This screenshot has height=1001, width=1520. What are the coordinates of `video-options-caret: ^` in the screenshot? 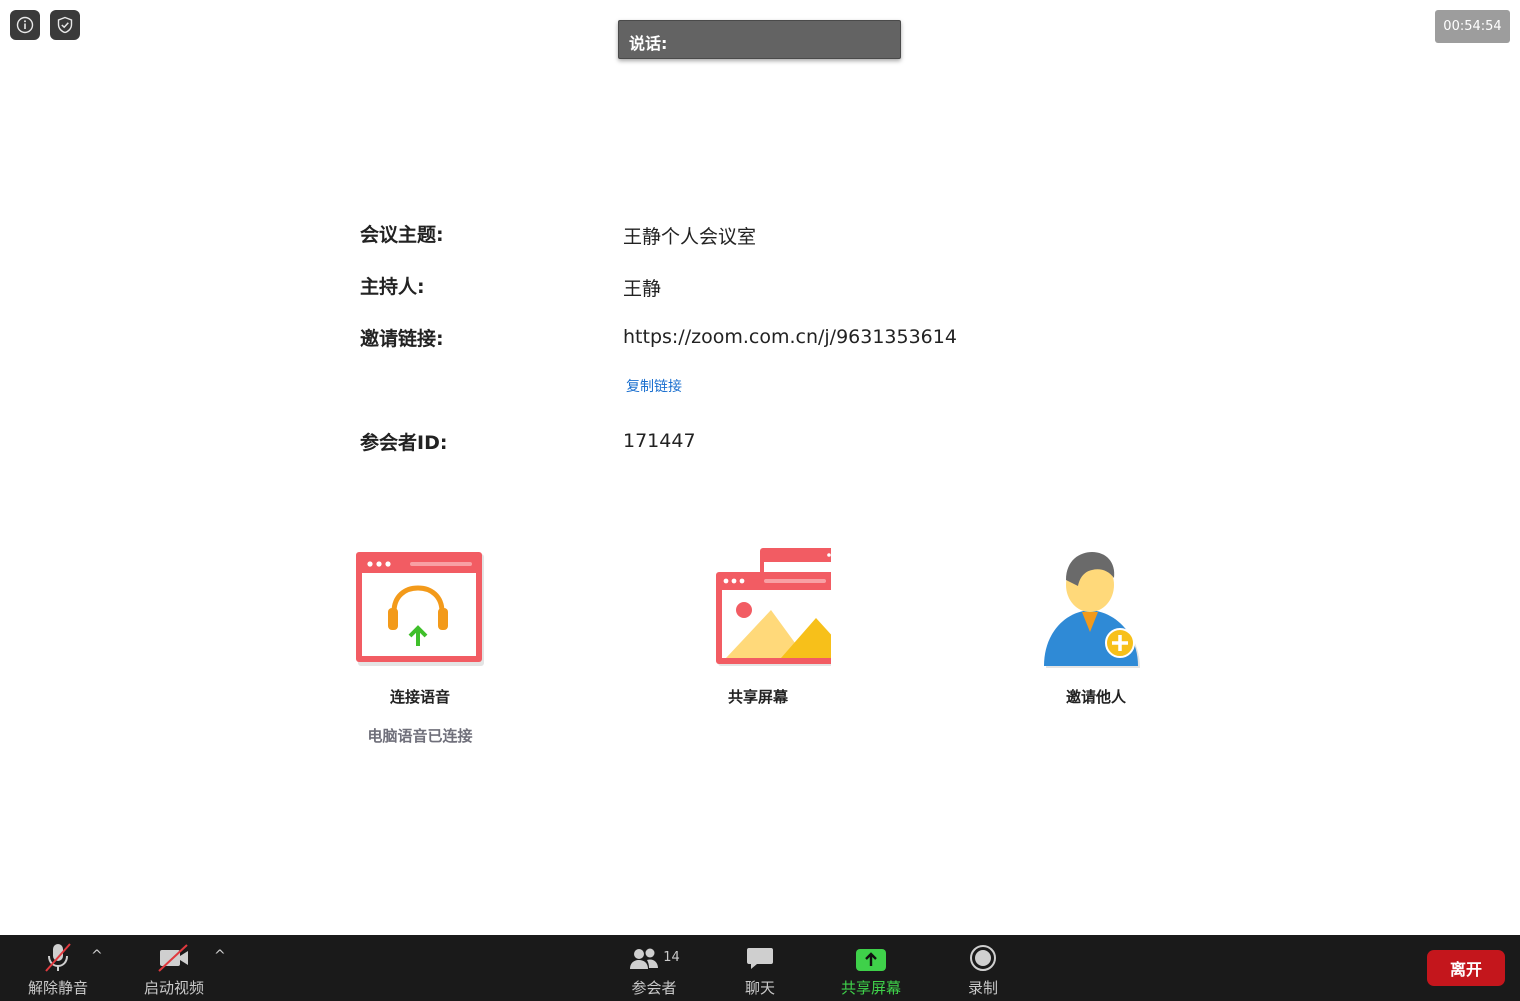 It's located at (220, 956).